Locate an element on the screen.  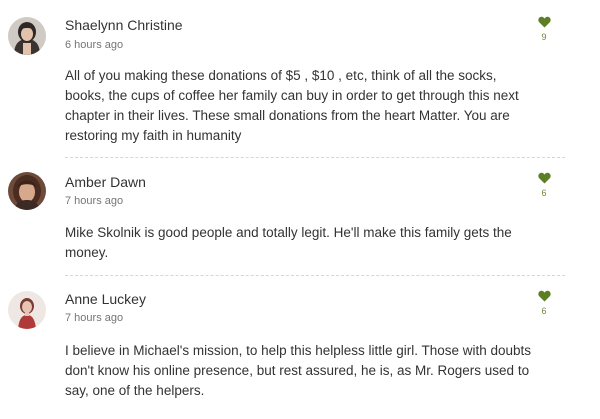
comment-author: Amber Dawn is located at coordinates (105, 182).